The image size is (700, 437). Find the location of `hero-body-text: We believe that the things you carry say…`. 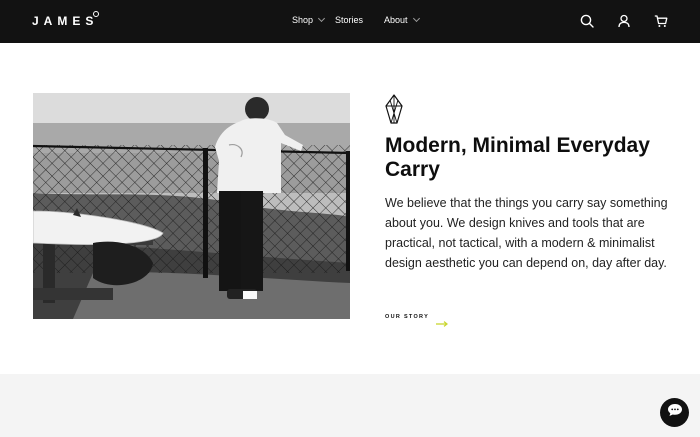

hero-body-text: We believe that the things you carry say… is located at coordinates (526, 233).